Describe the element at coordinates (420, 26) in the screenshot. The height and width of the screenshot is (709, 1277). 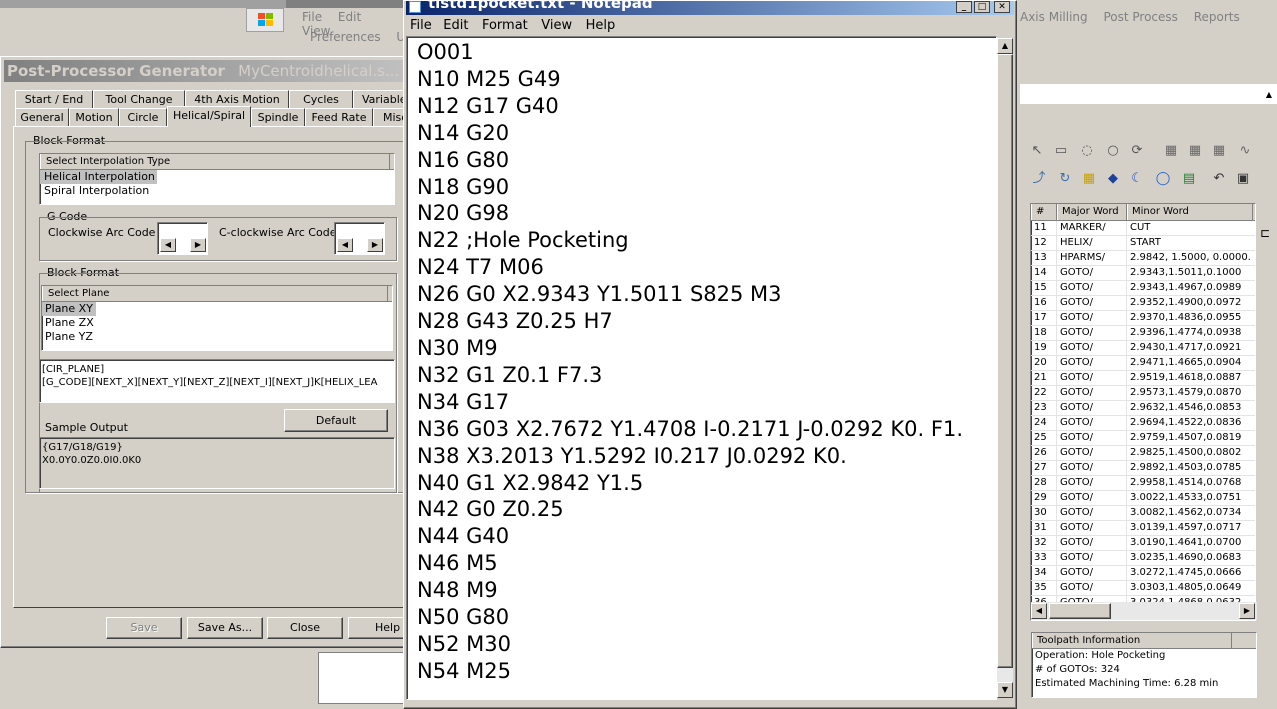
I see `notepad-menu-file: File` at that location.